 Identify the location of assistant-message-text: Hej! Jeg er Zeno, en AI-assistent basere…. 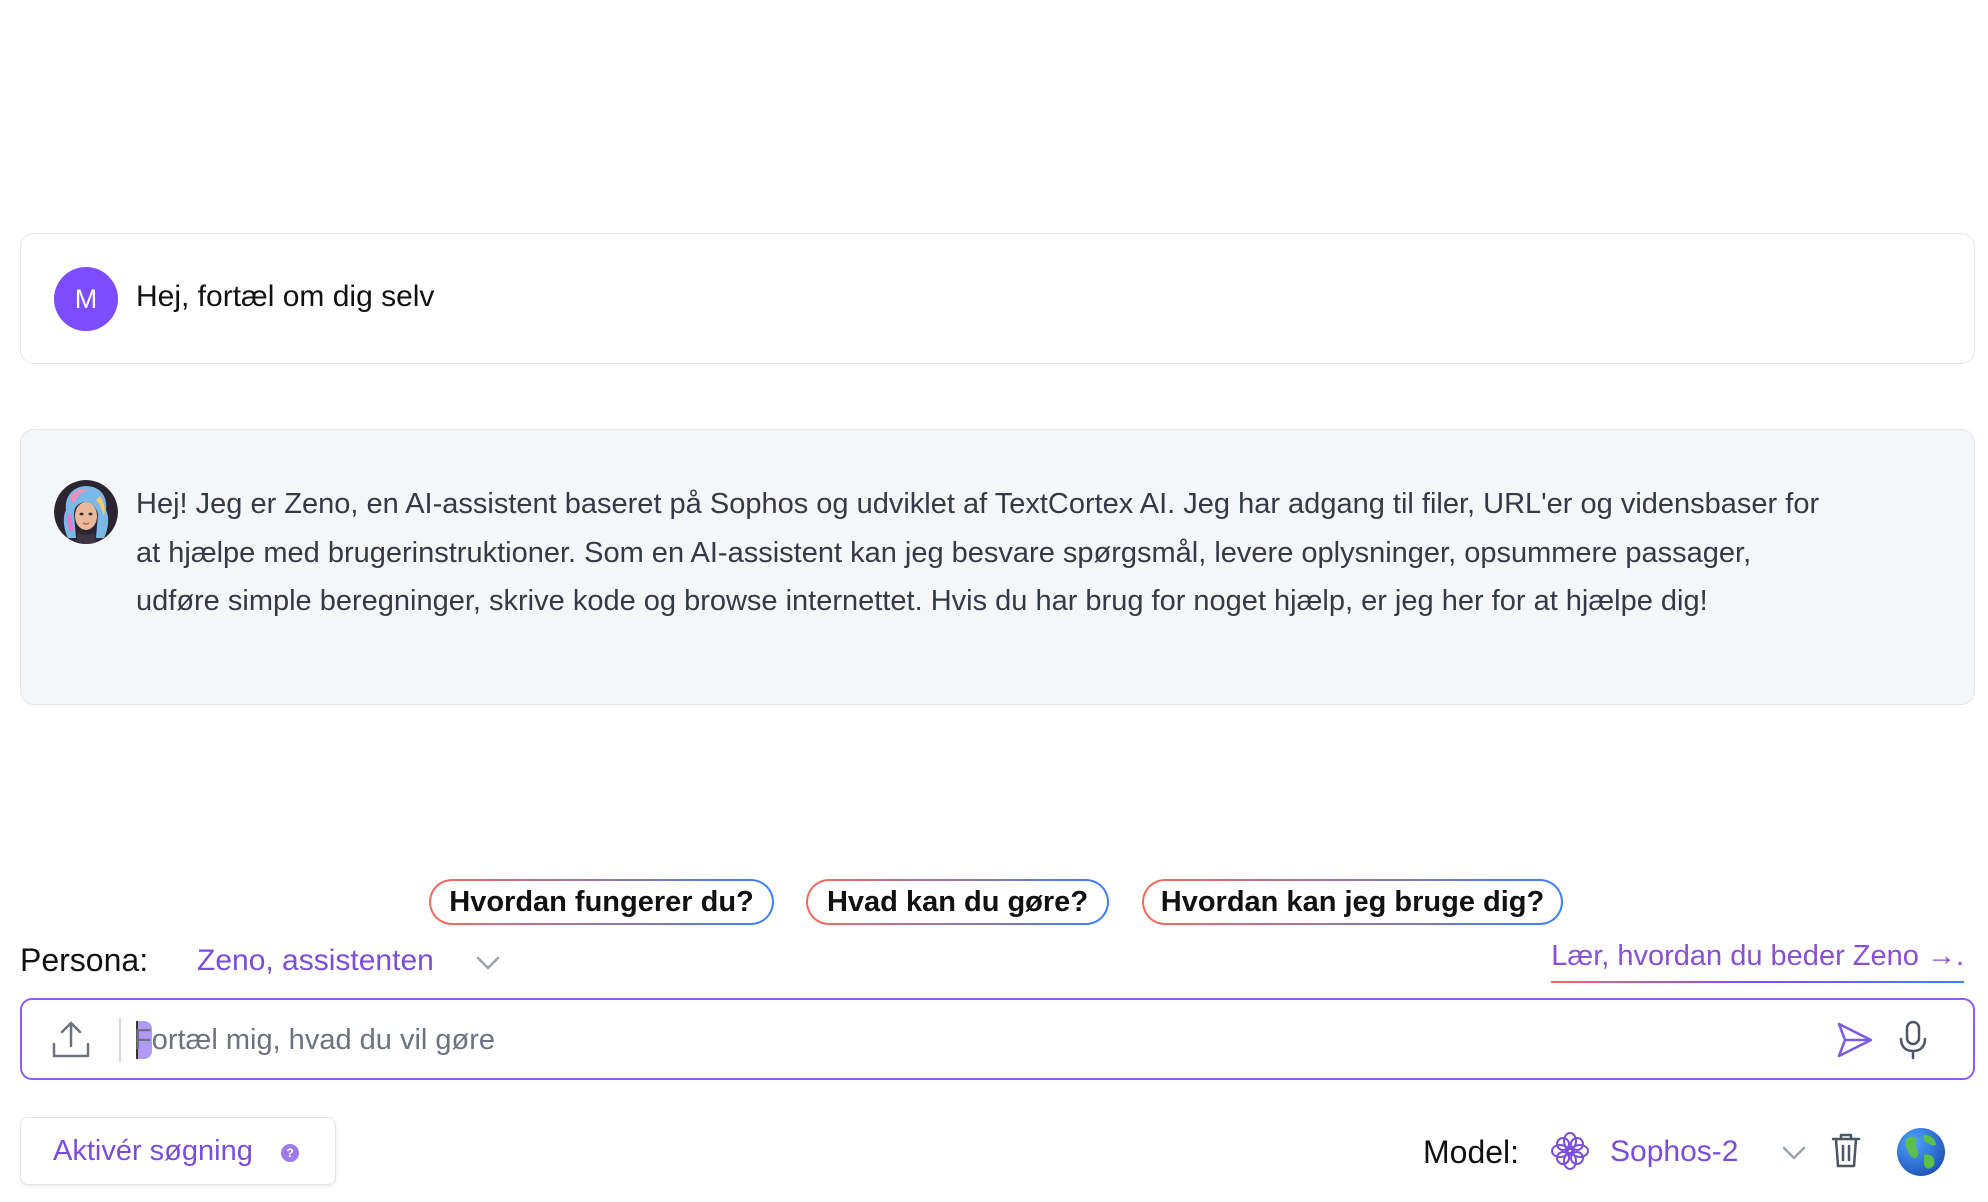
(978, 552).